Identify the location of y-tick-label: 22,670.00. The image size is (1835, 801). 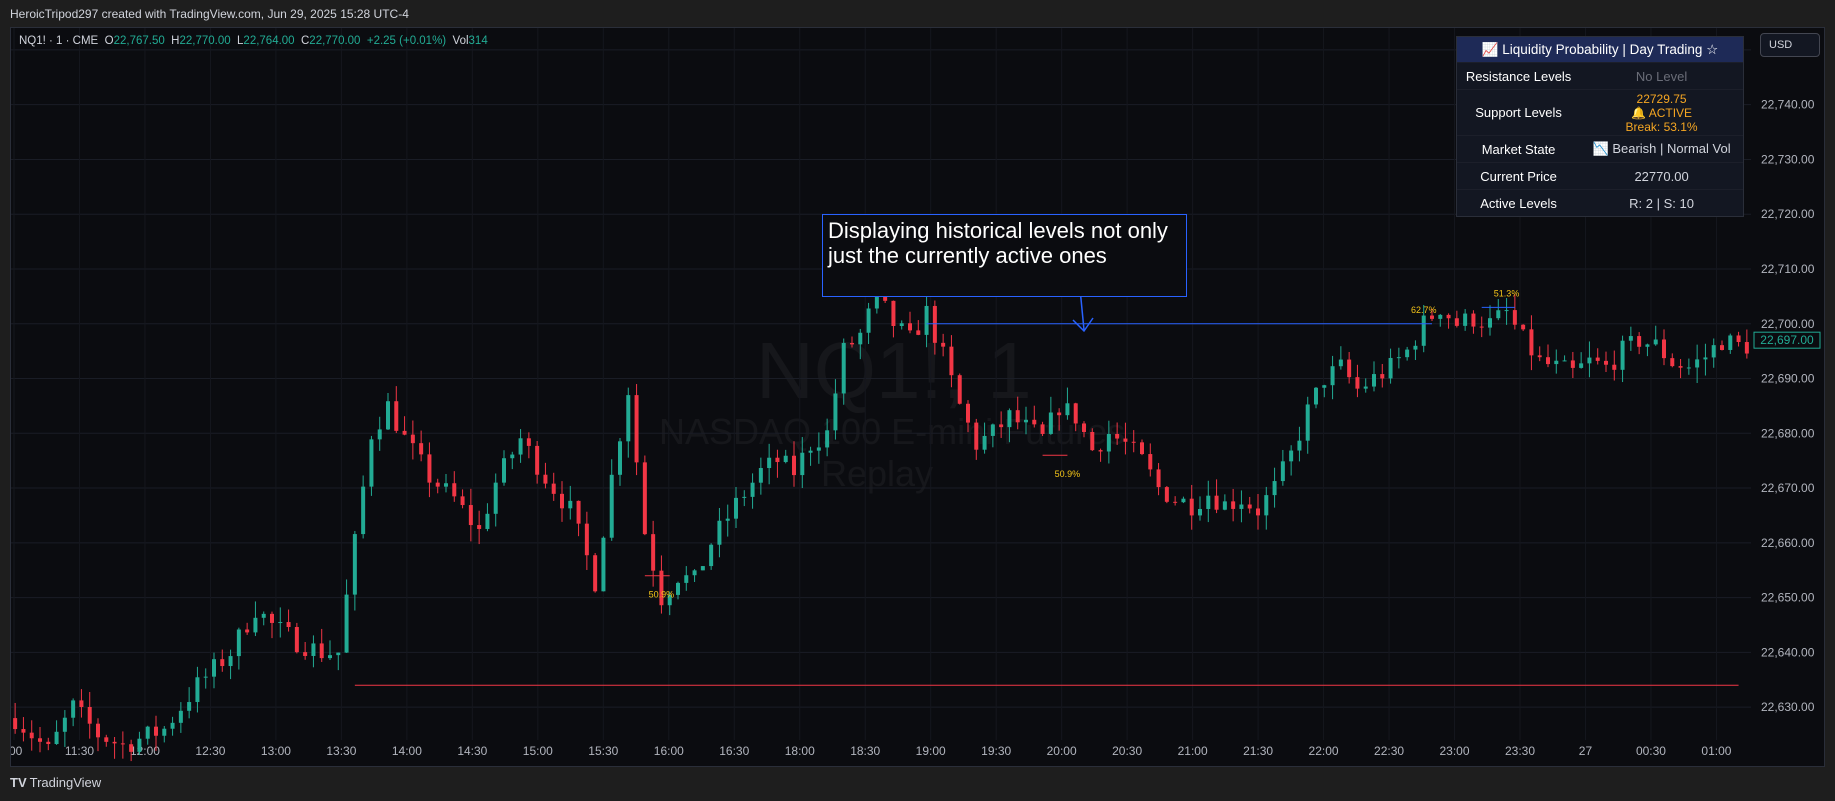
(1788, 488).